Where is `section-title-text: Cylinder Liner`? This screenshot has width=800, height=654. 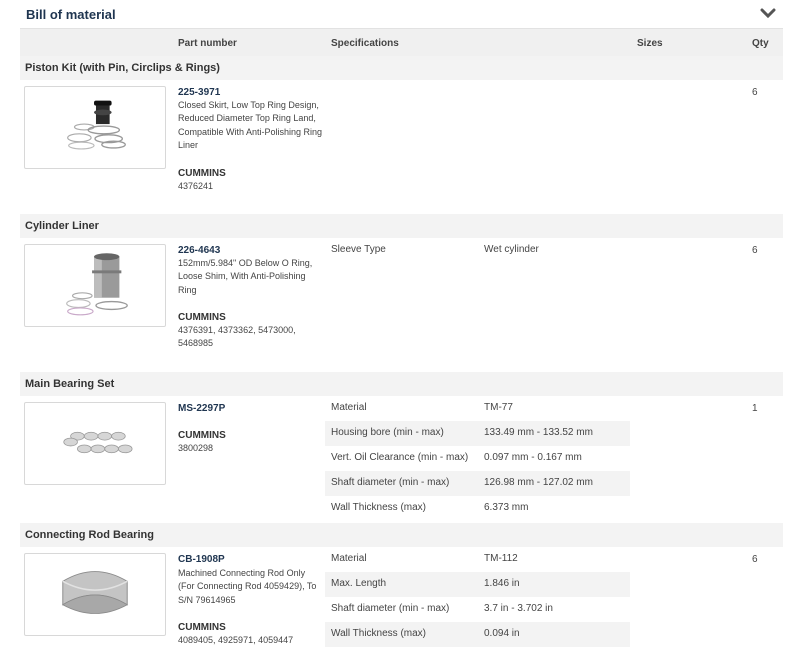 section-title-text: Cylinder Liner is located at coordinates (62, 226).